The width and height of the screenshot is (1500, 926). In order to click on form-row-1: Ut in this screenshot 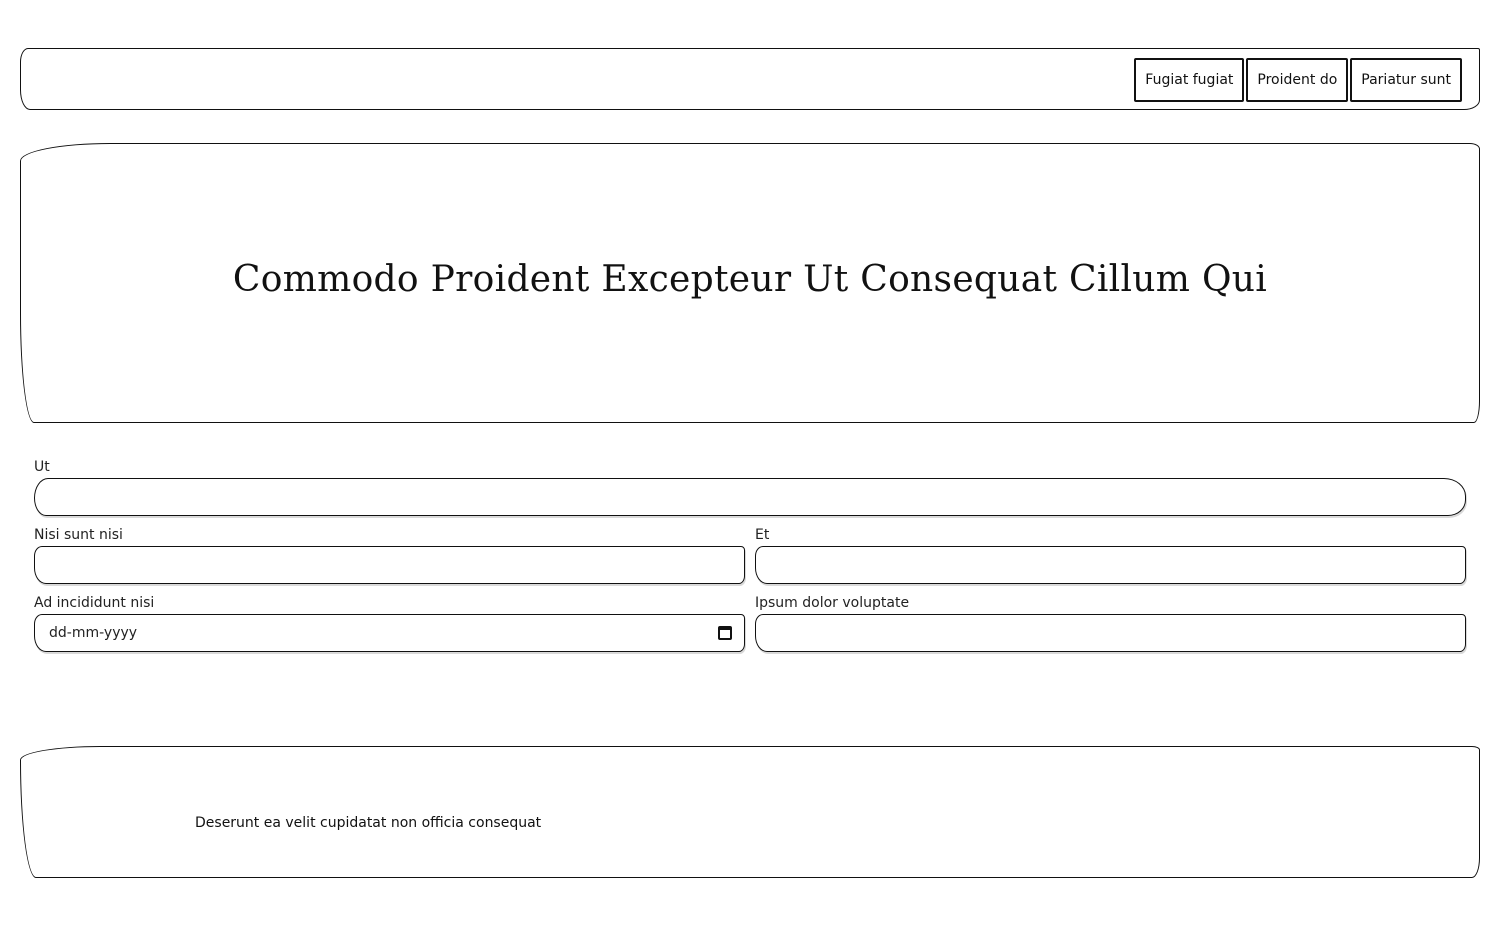, I will do `click(750, 486)`.